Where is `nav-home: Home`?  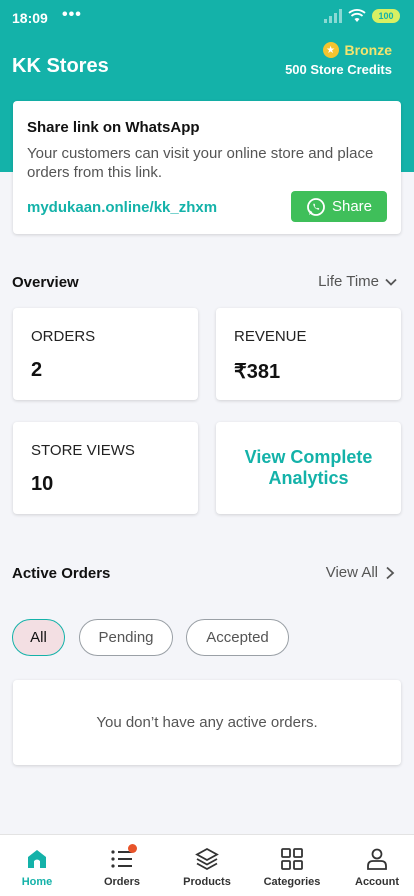 nav-home: Home is located at coordinates (39, 865).